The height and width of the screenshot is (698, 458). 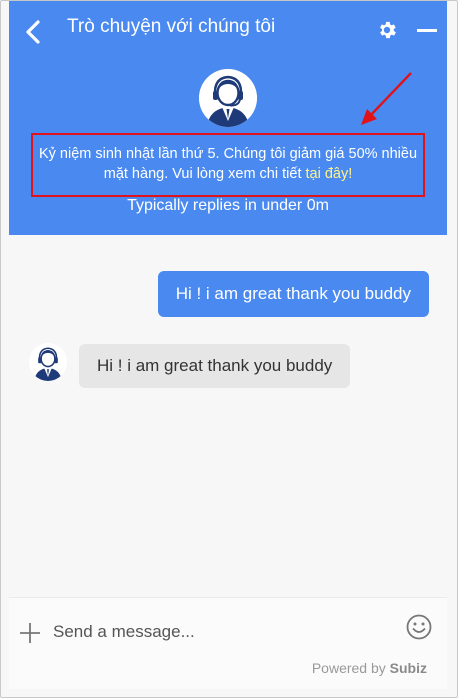 What do you see at coordinates (387, 30) in the screenshot?
I see `gear-icon` at bounding box center [387, 30].